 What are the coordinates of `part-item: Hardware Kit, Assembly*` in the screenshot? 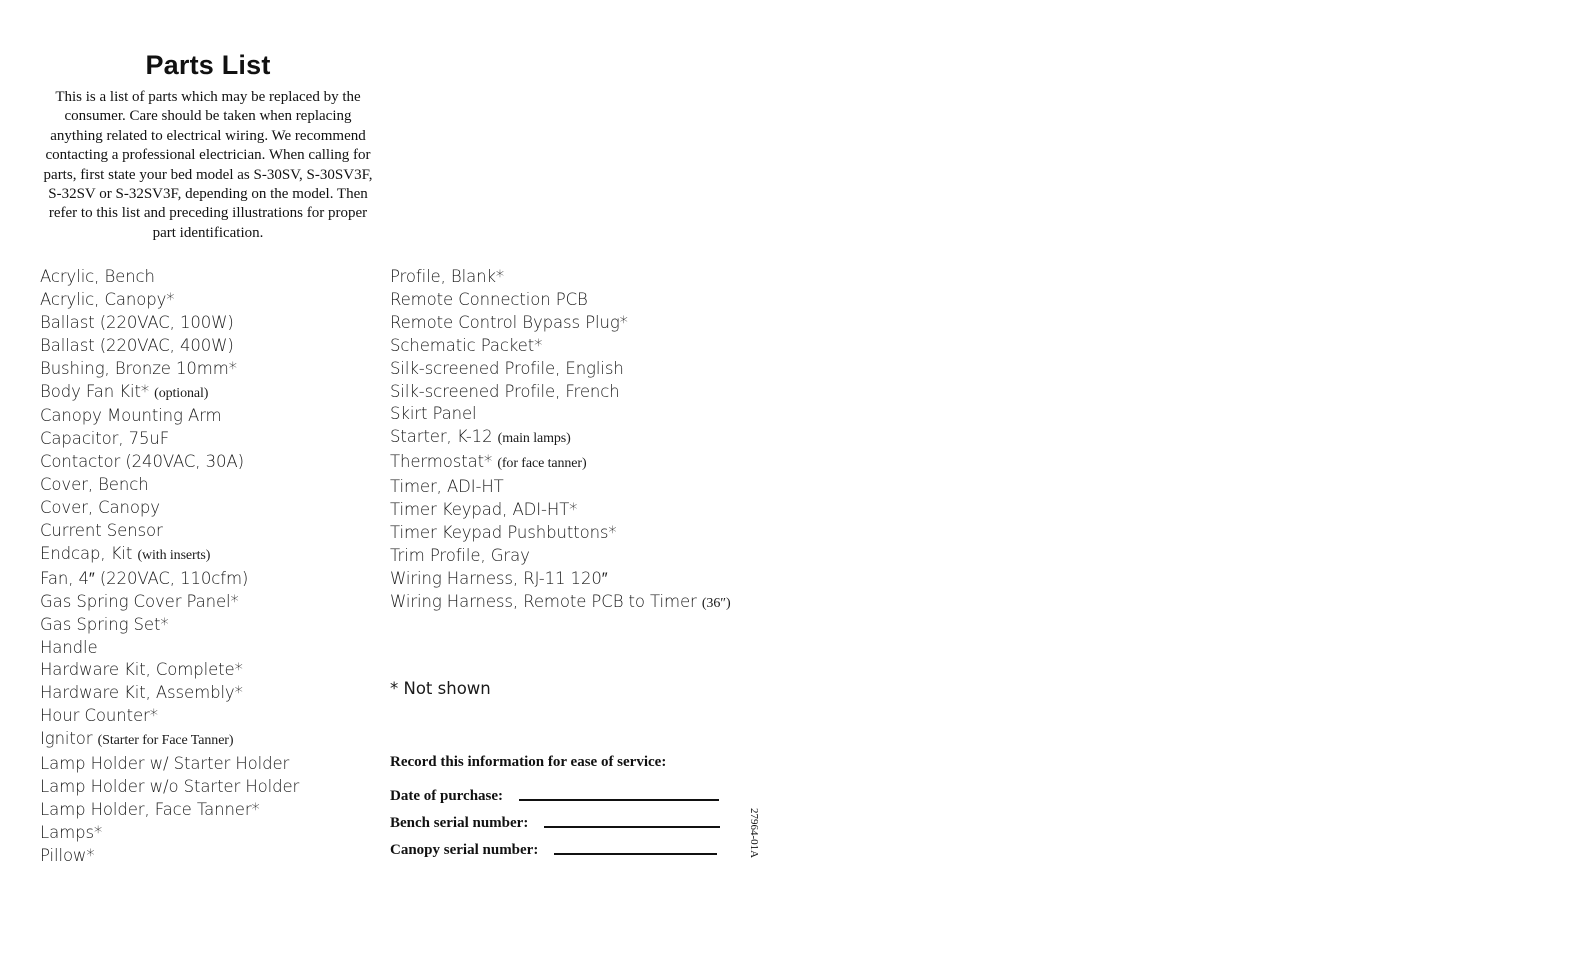 It's located at (169, 693).